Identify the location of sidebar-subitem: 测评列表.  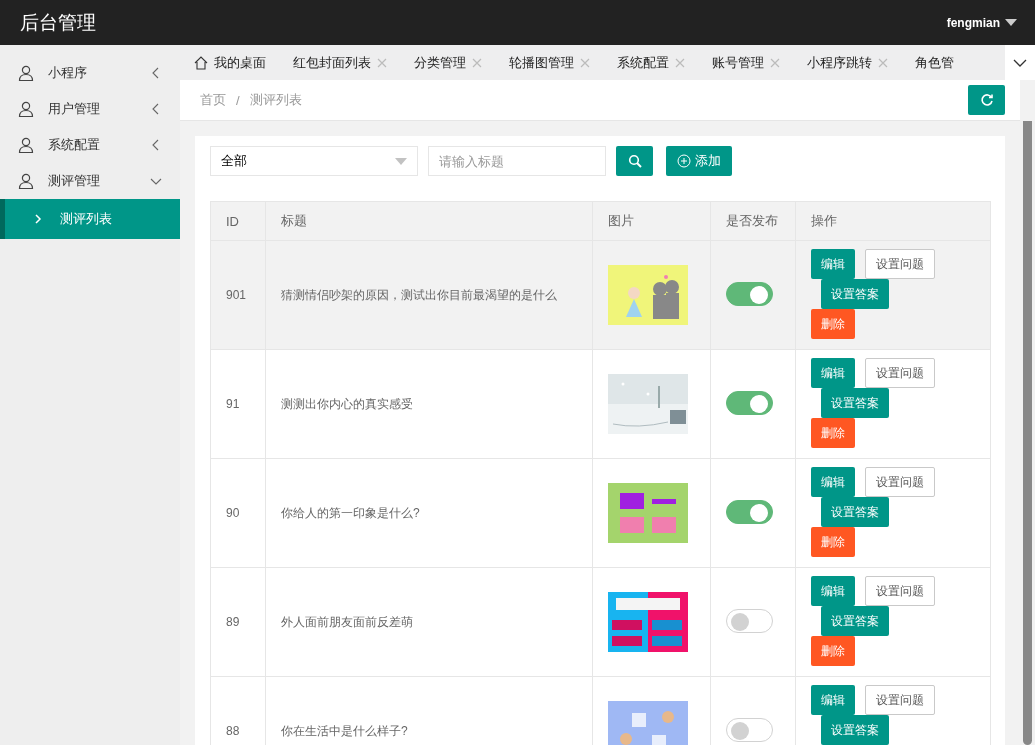
(90, 219).